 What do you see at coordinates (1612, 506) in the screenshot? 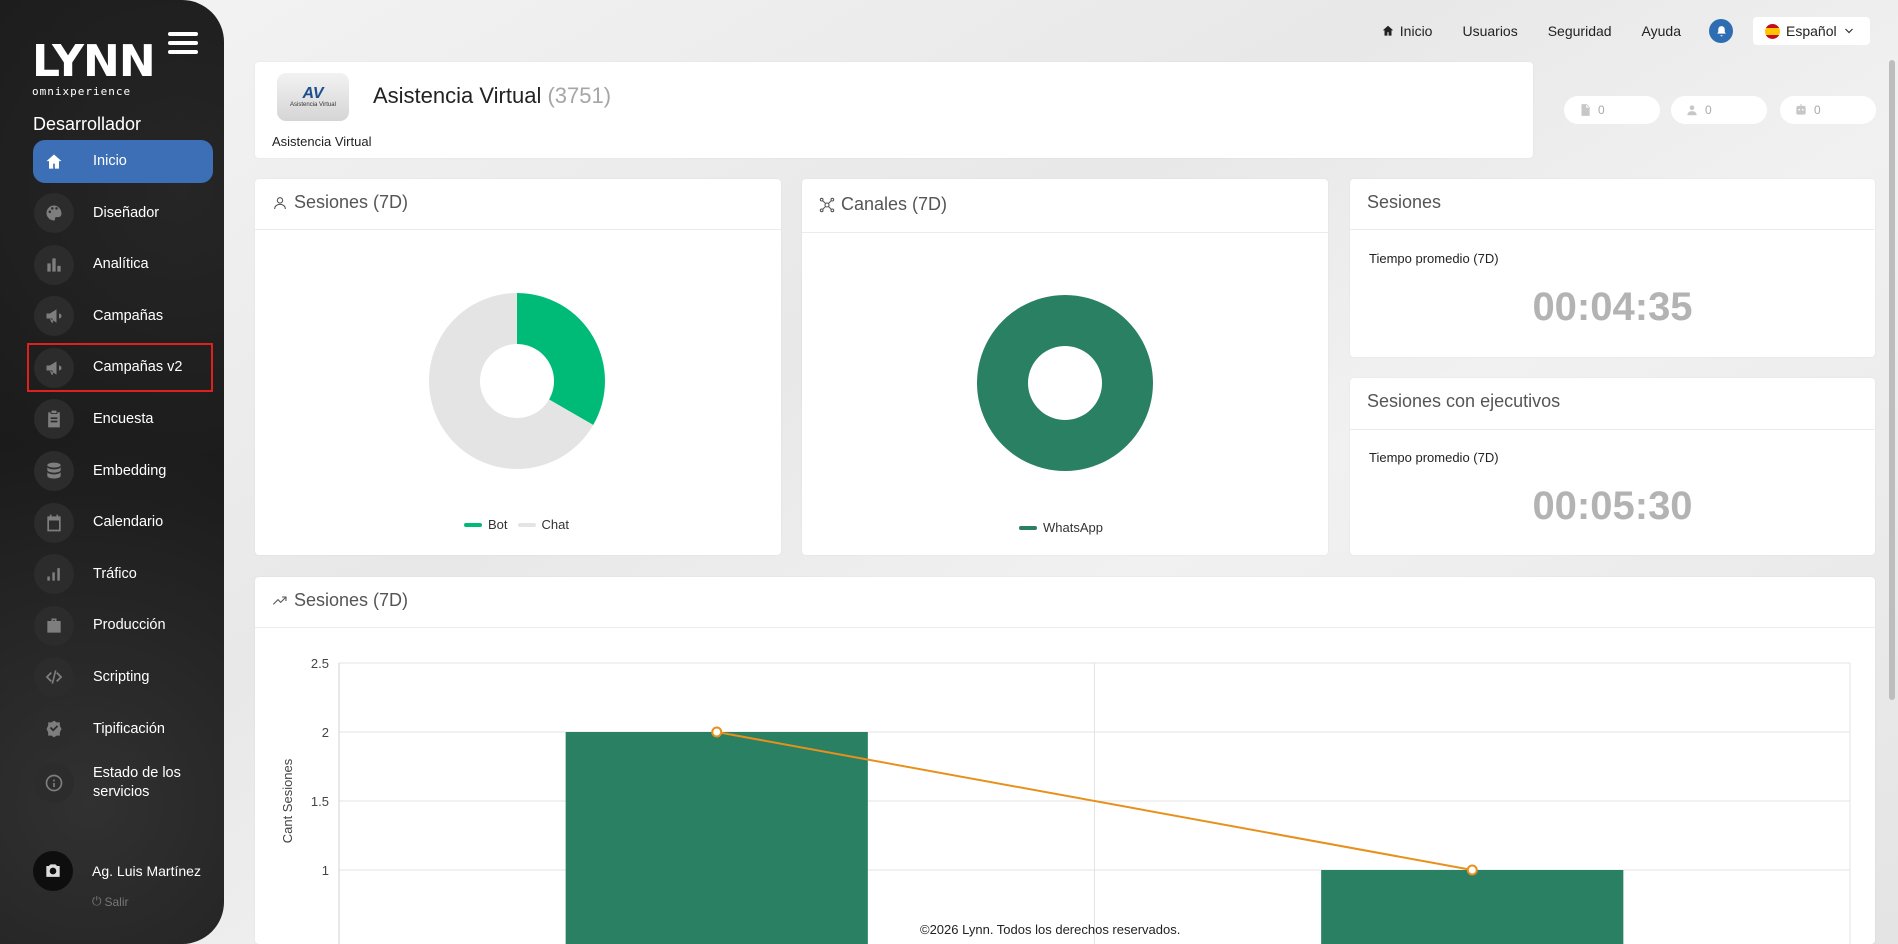
I see `agent-avg-time: 00:05:30` at bounding box center [1612, 506].